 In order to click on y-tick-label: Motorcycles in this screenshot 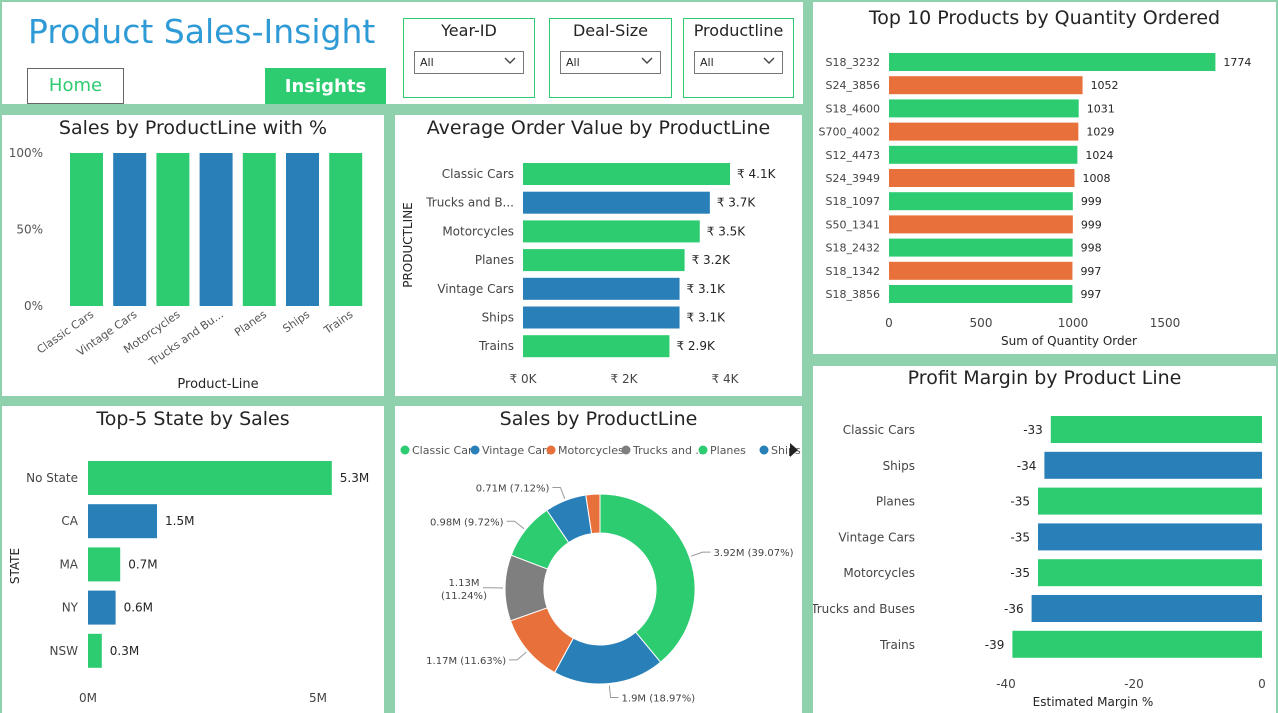, I will do `click(478, 231)`.